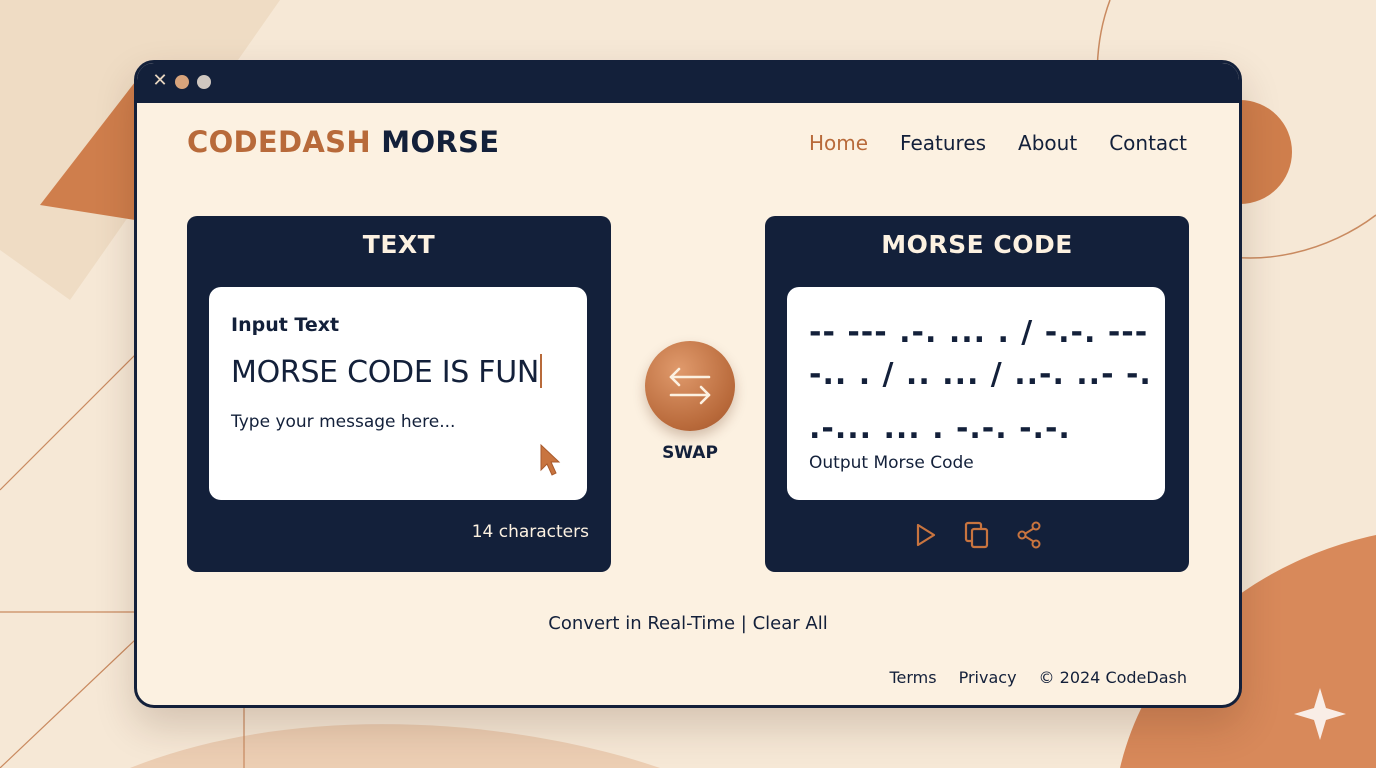  What do you see at coordinates (998, 143) in the screenshot?
I see `main-nav: Home Features About Contact` at bounding box center [998, 143].